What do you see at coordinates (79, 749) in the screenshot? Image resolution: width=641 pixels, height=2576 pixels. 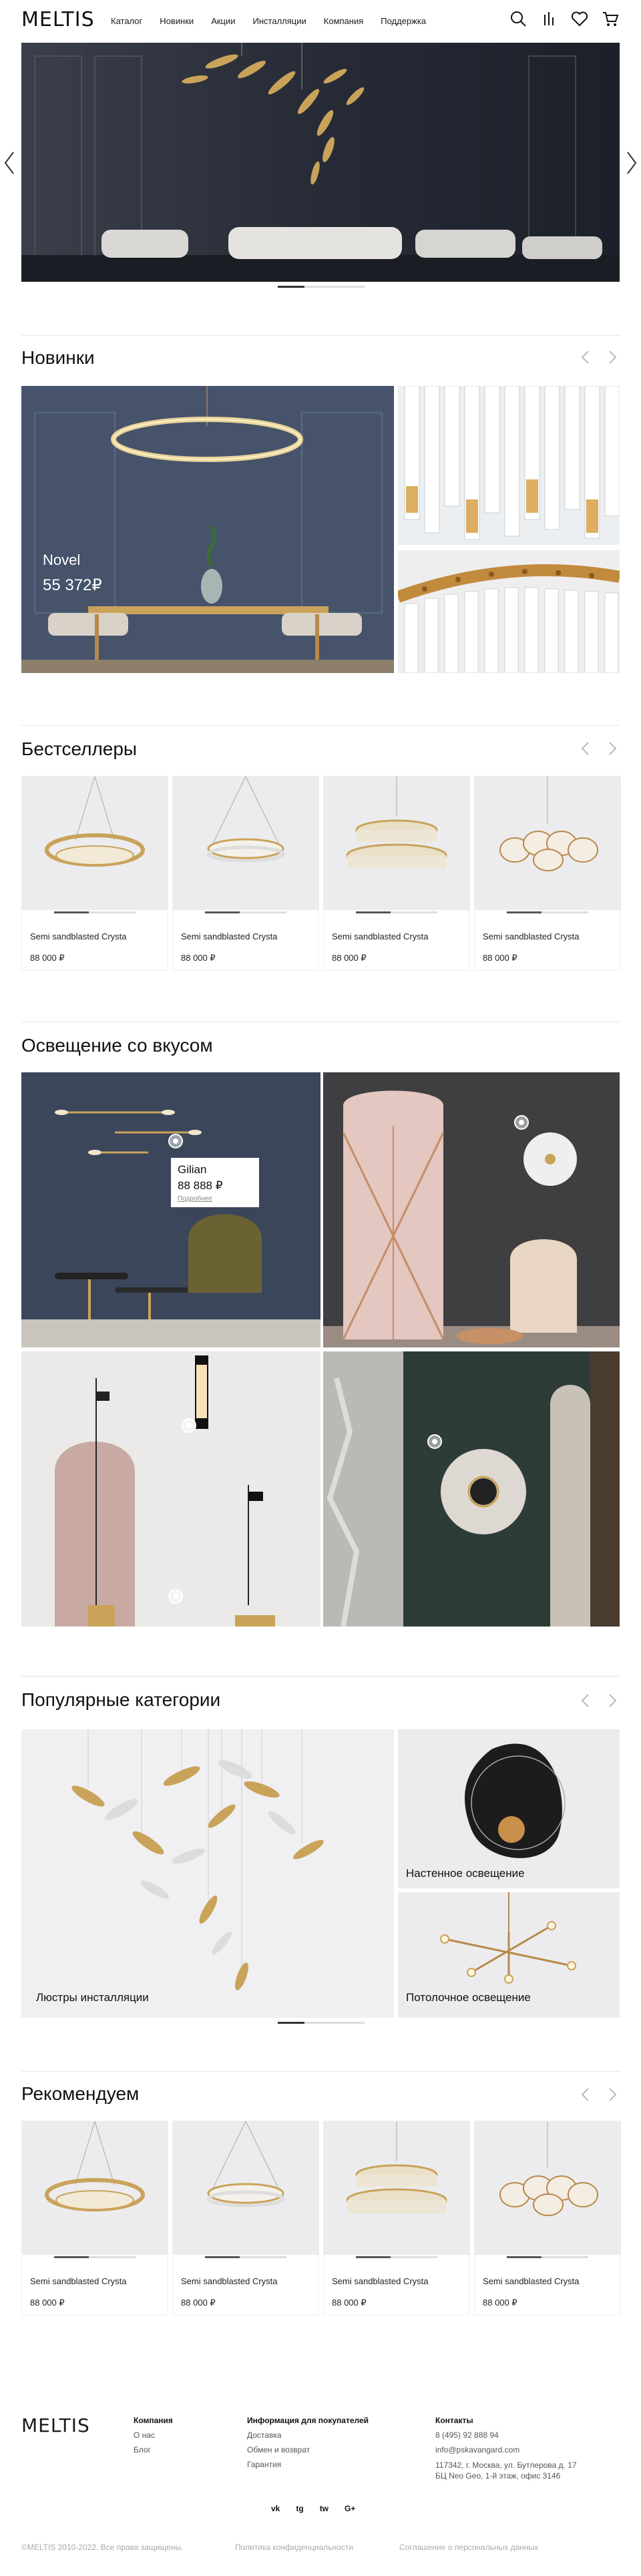 I see `section-title-bestsellers: Бестселлеры` at bounding box center [79, 749].